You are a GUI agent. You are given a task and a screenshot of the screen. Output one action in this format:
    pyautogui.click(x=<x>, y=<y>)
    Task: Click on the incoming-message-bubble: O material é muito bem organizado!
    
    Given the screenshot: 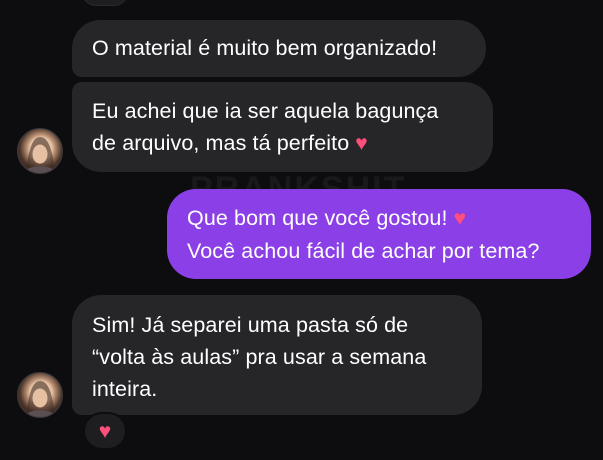 What is the action you would take?
    pyautogui.click(x=279, y=48)
    